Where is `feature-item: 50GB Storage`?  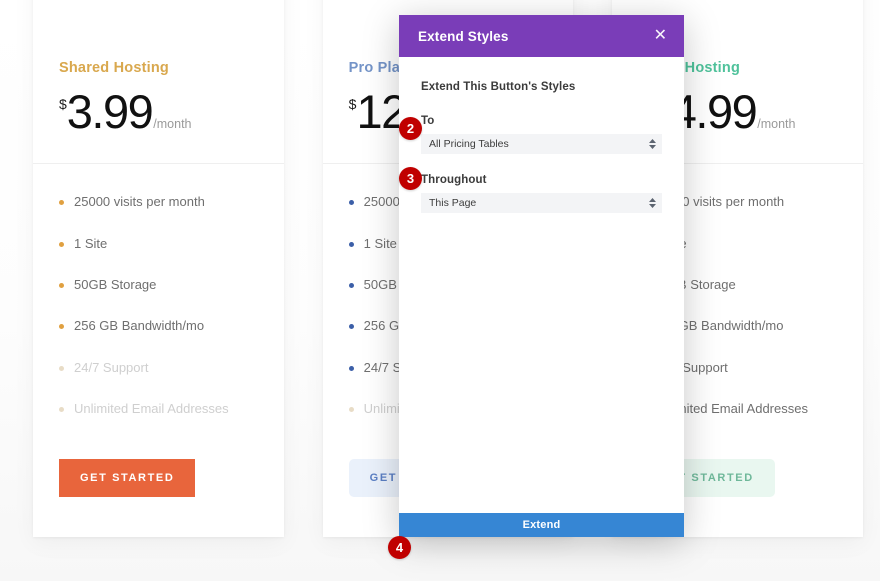 feature-item: 50GB Storage is located at coordinates (158, 285).